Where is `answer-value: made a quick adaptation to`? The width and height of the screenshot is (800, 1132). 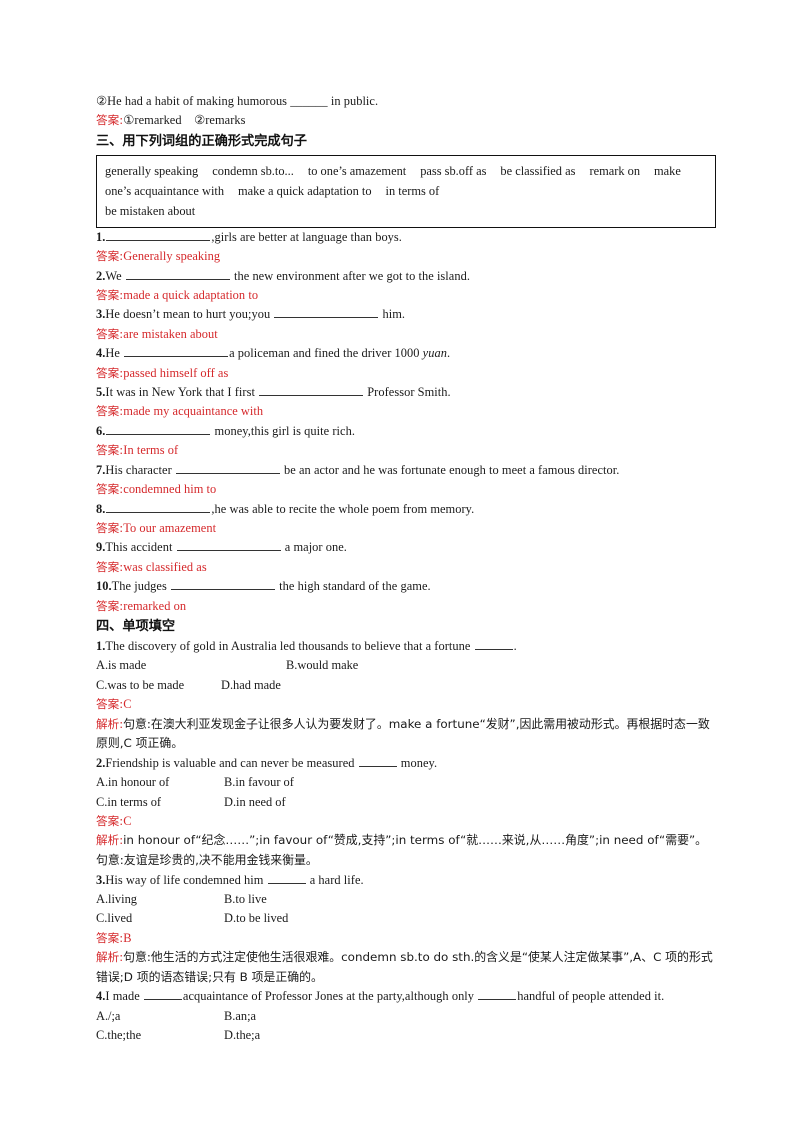 answer-value: made a quick adaptation to is located at coordinates (191, 295).